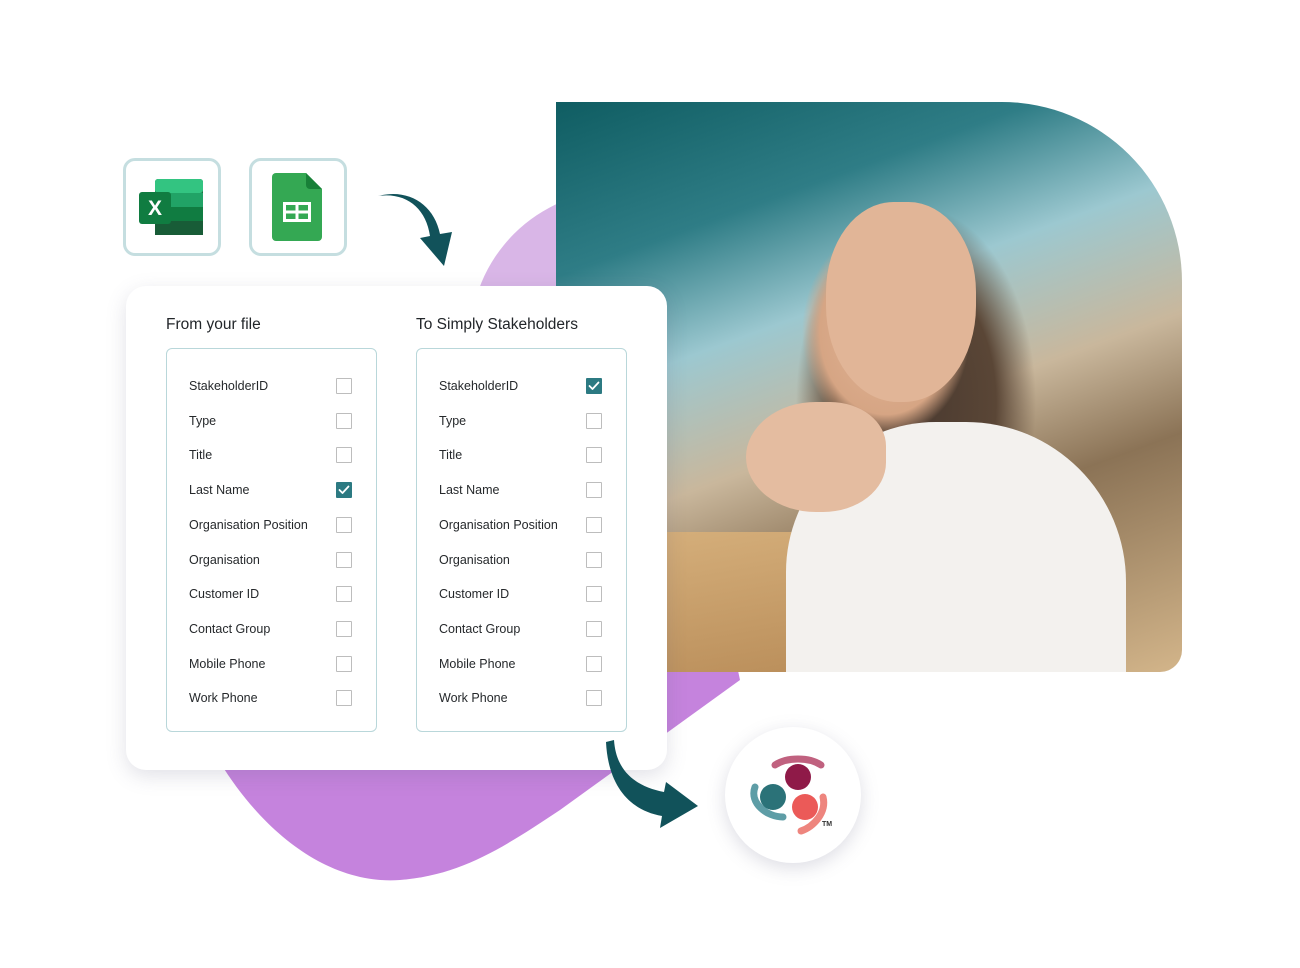  Describe the element at coordinates (816, 457) in the screenshot. I see `photo-hands` at that location.